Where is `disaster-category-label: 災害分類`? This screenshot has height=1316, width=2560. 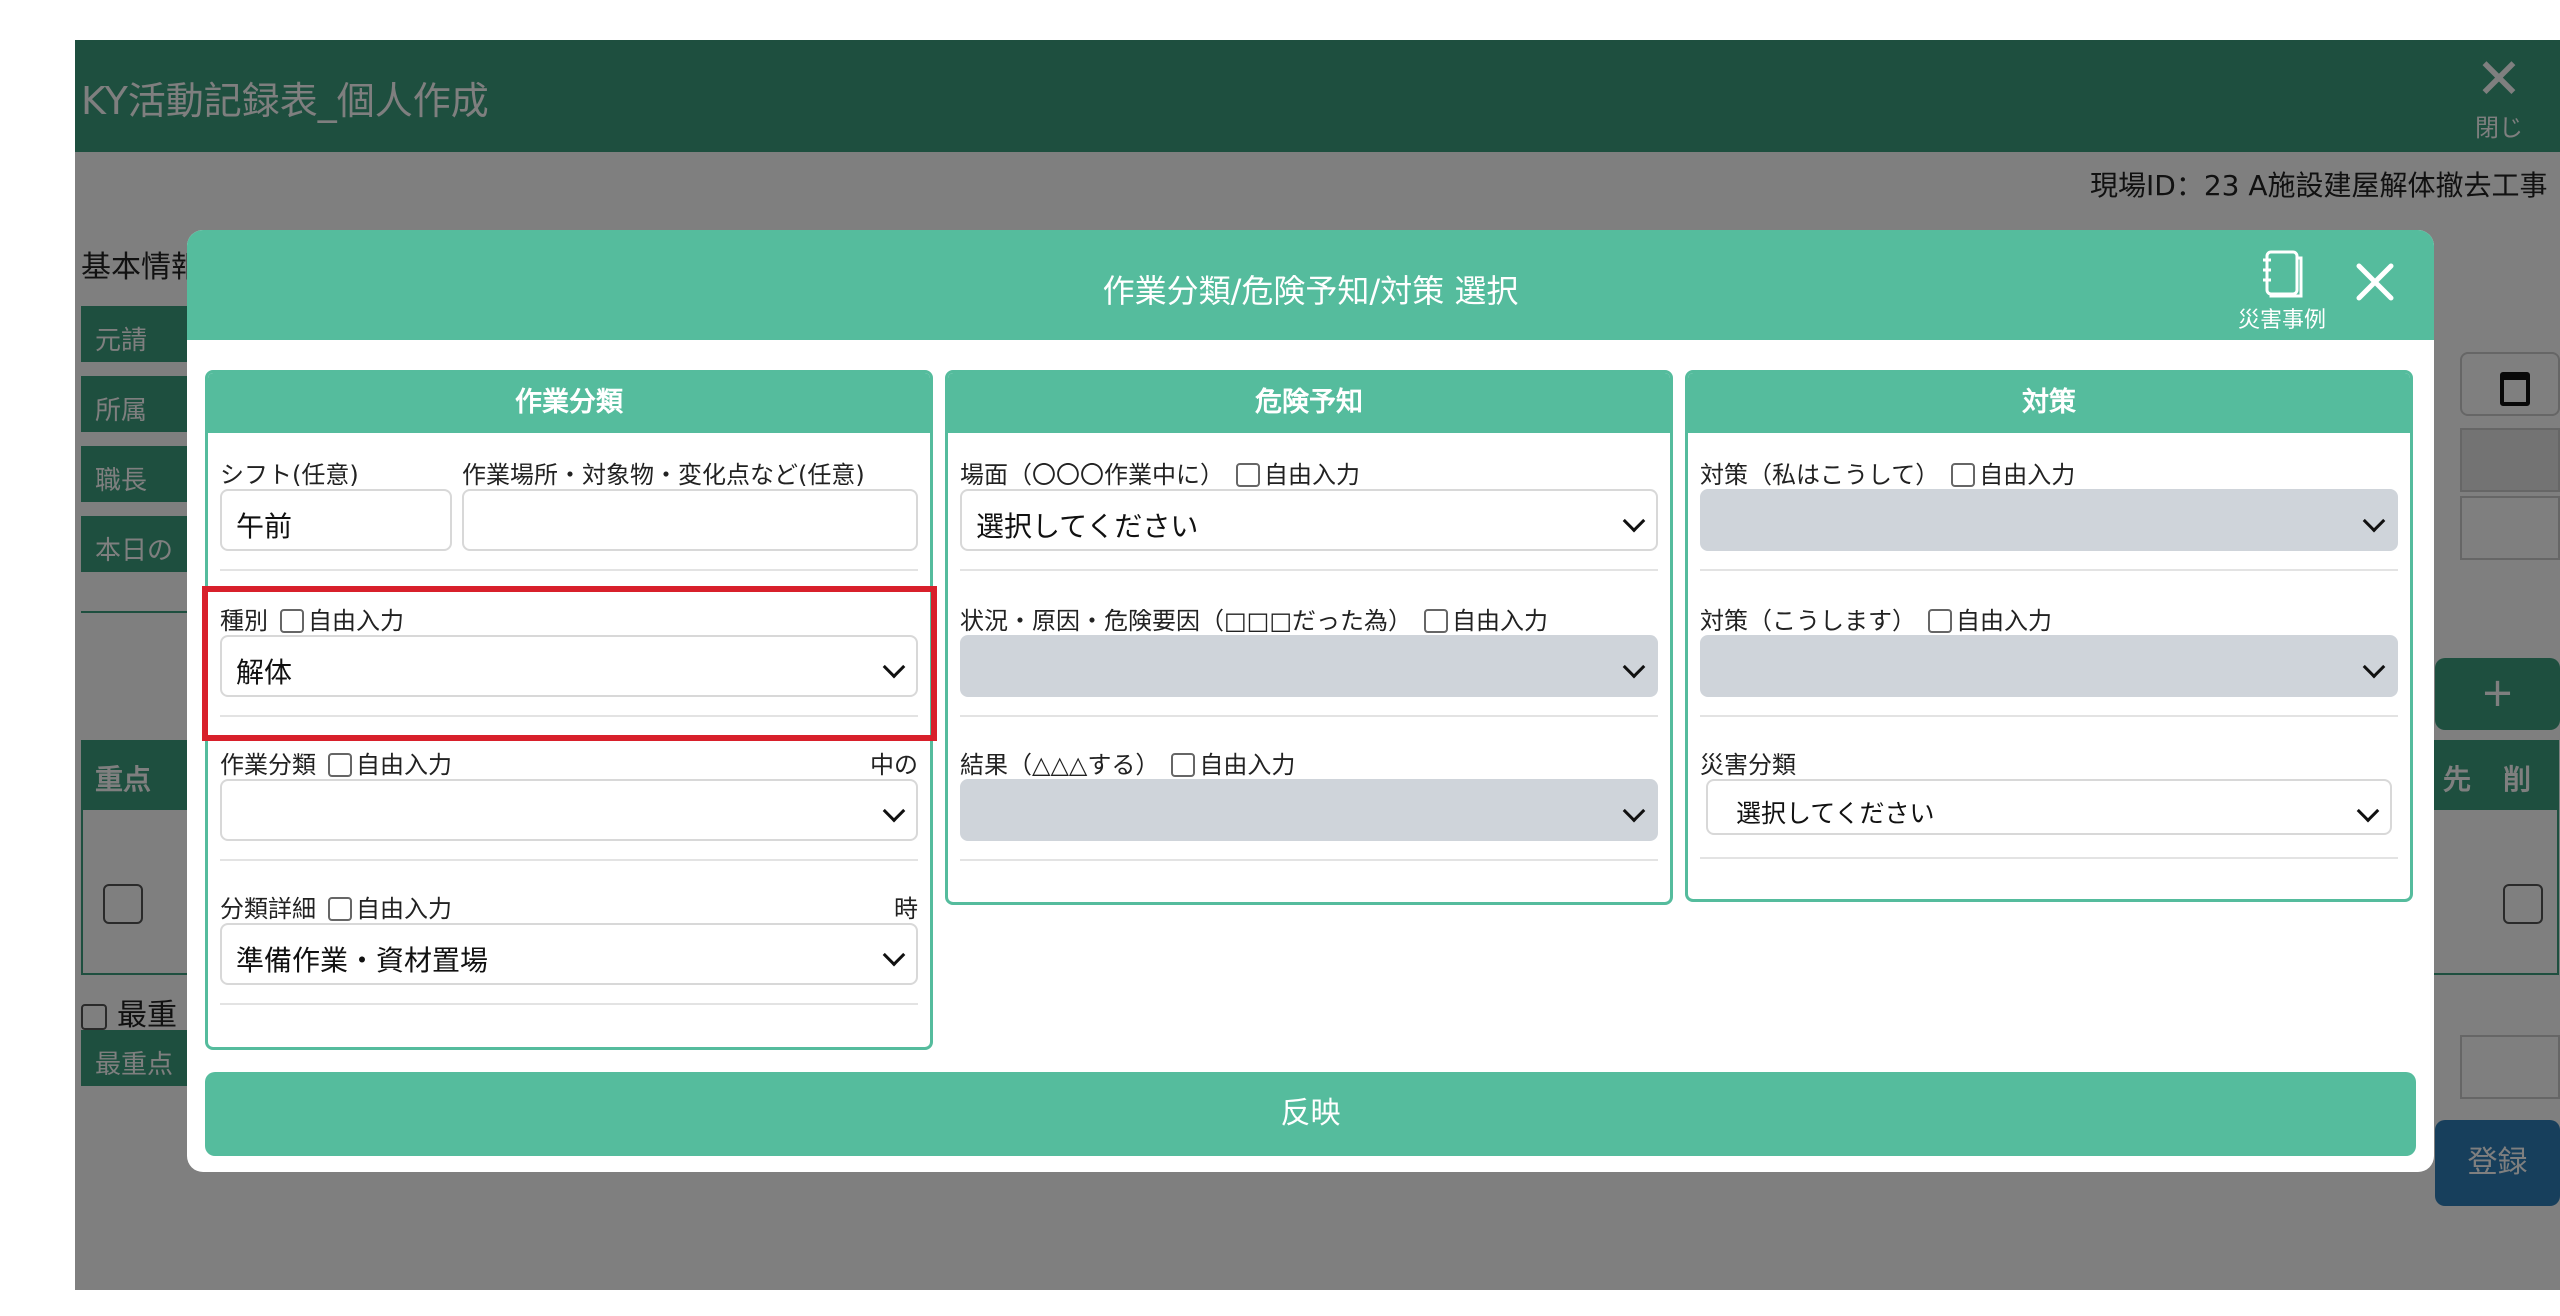
disaster-category-label: 災害分類 is located at coordinates (1748, 765).